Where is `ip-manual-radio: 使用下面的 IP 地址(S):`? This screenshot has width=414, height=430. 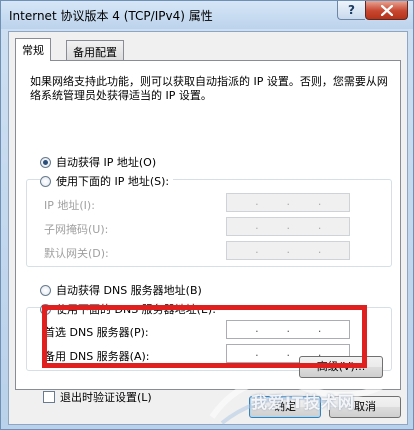
ip-manual-radio: 使用下面的 IP 地址(S): is located at coordinates (107, 181).